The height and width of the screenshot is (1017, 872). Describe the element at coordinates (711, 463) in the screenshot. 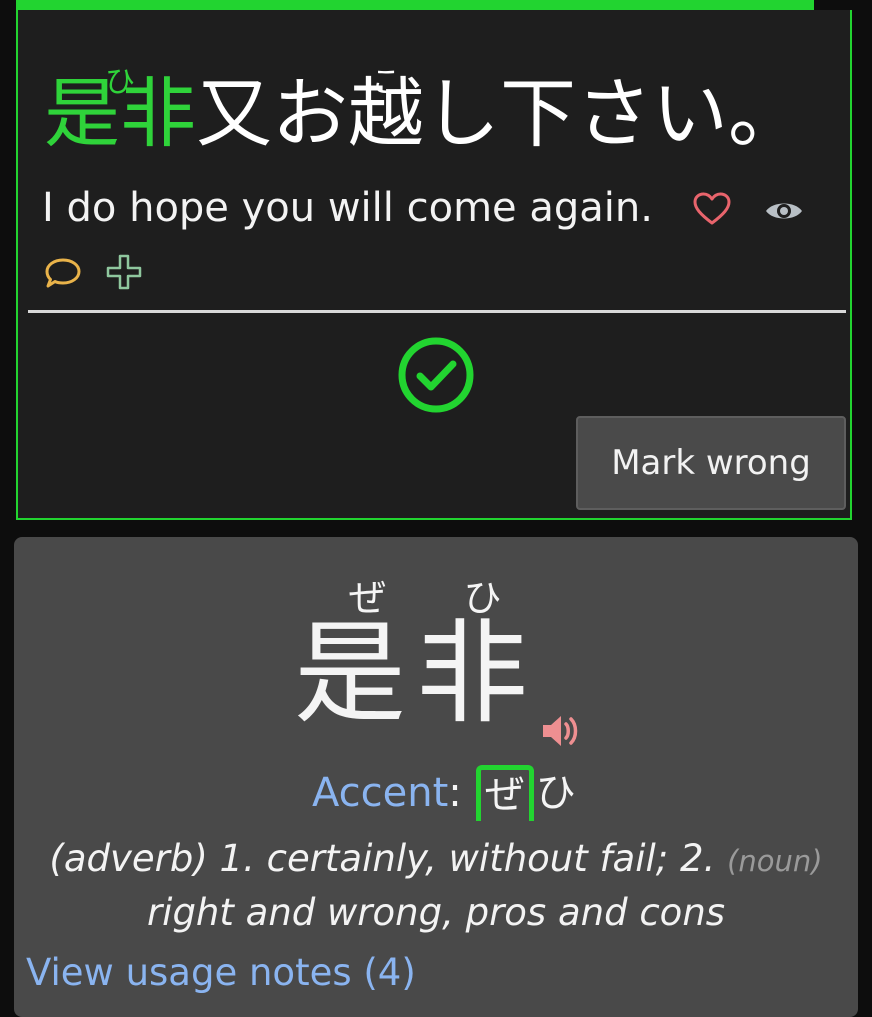

I see `mark-wrong-button: Mark wrong` at that location.